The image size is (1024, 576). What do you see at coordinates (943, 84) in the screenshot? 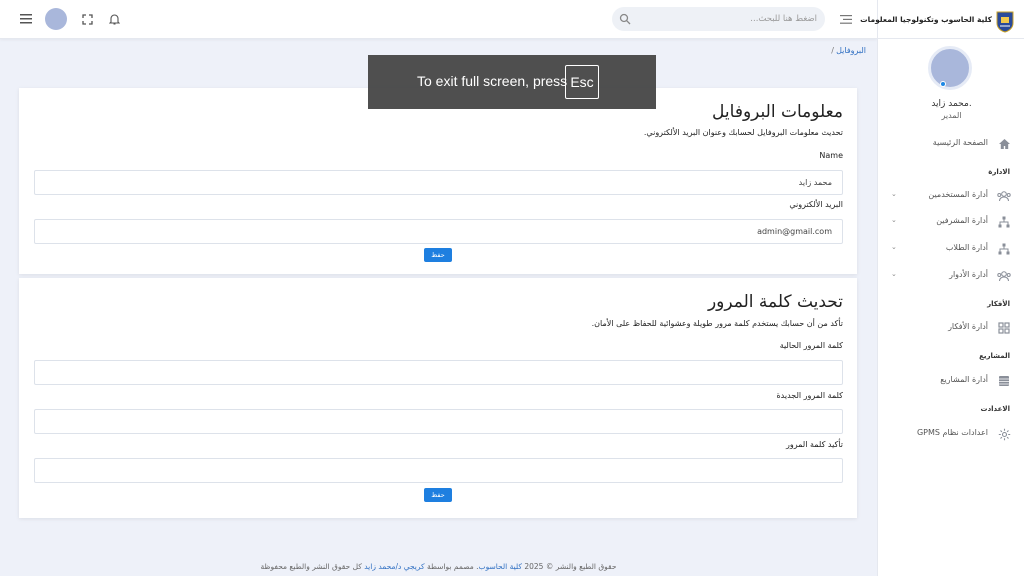
I see `online-status-dot` at bounding box center [943, 84].